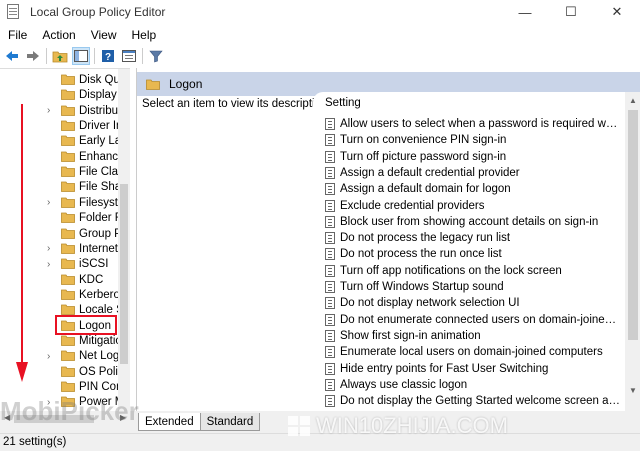 This screenshot has height=451, width=640. Describe the element at coordinates (98, 12) in the screenshot. I see `window-title: Local Group Policy Editor` at that location.